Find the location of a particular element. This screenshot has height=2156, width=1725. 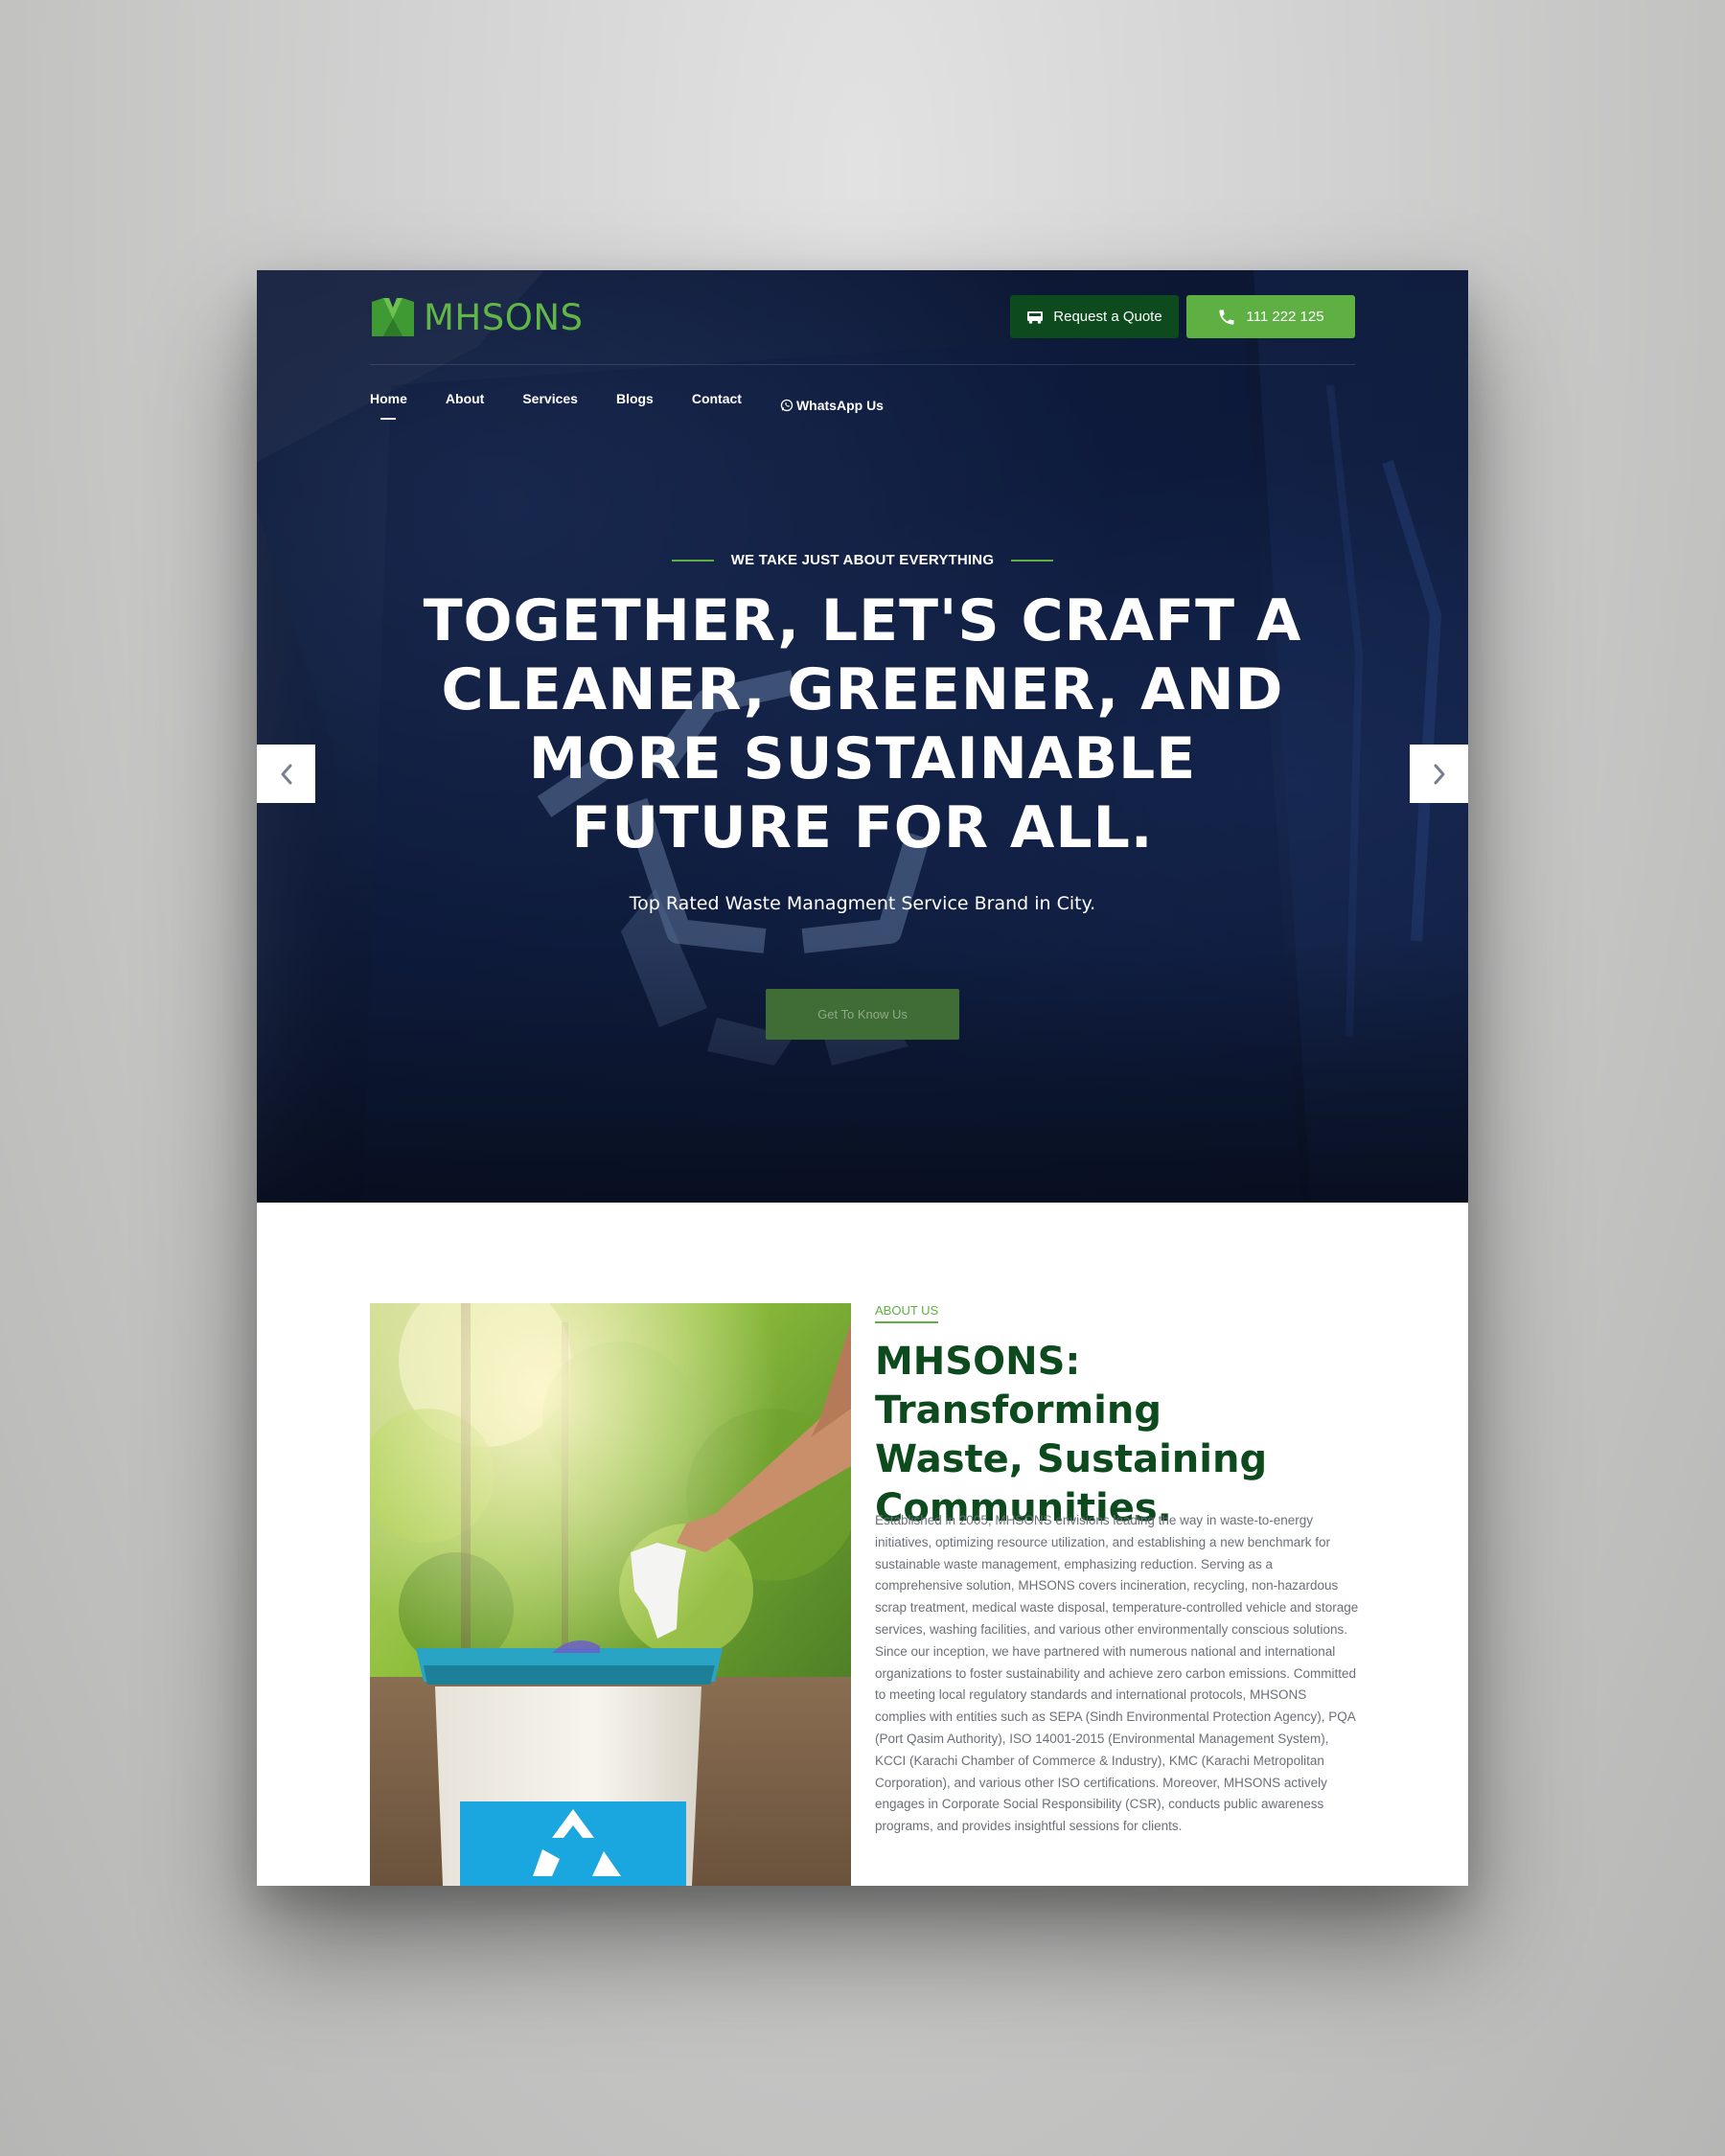

nav-item-services: Services is located at coordinates (550, 405).